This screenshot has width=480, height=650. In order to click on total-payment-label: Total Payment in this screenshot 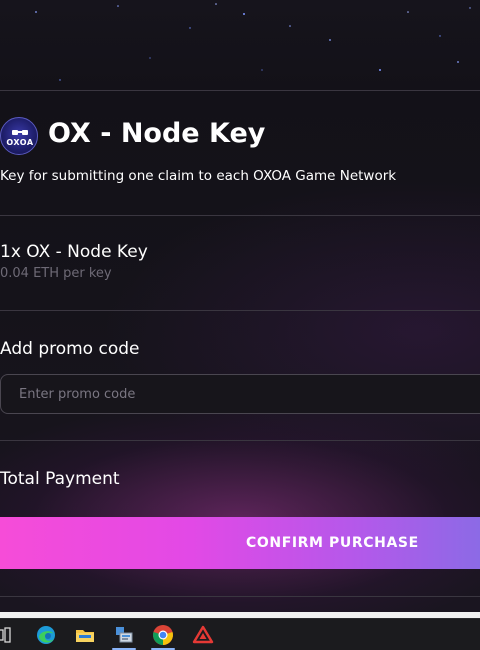, I will do `click(60, 479)`.